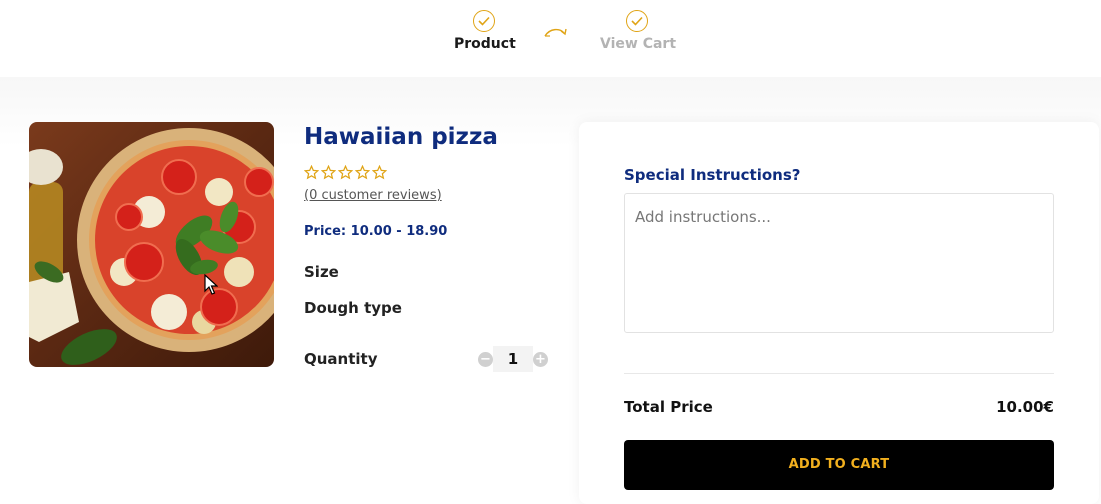 This screenshot has height=504, width=1101. What do you see at coordinates (321, 272) in the screenshot?
I see `size-label: Size` at bounding box center [321, 272].